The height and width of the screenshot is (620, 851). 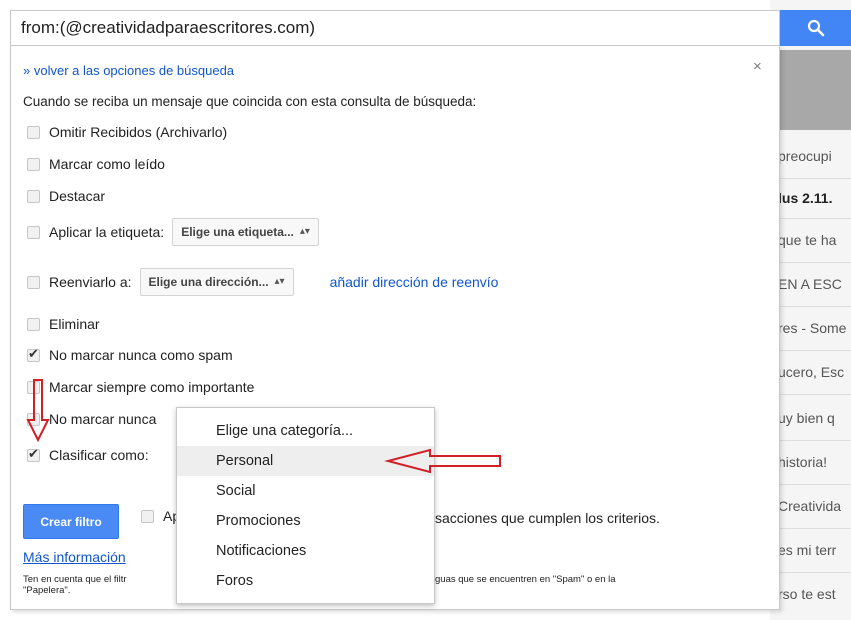 I want to click on option-star: Destacar, so click(x=66, y=196).